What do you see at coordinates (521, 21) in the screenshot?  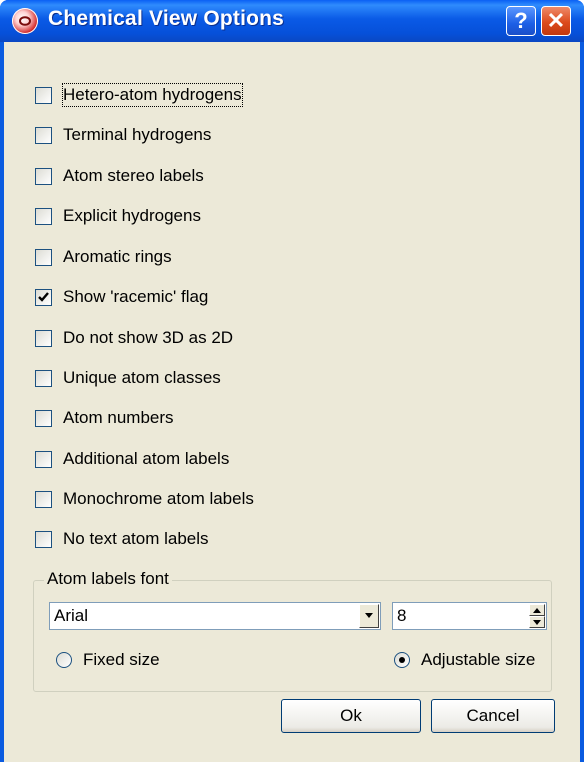 I see `help-button: ?` at bounding box center [521, 21].